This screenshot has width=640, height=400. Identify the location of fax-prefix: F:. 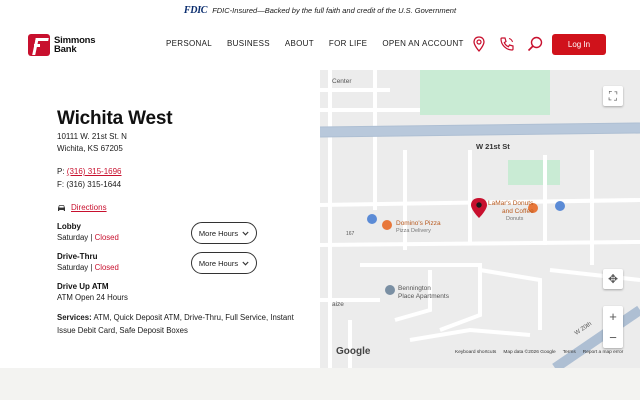
(61, 184).